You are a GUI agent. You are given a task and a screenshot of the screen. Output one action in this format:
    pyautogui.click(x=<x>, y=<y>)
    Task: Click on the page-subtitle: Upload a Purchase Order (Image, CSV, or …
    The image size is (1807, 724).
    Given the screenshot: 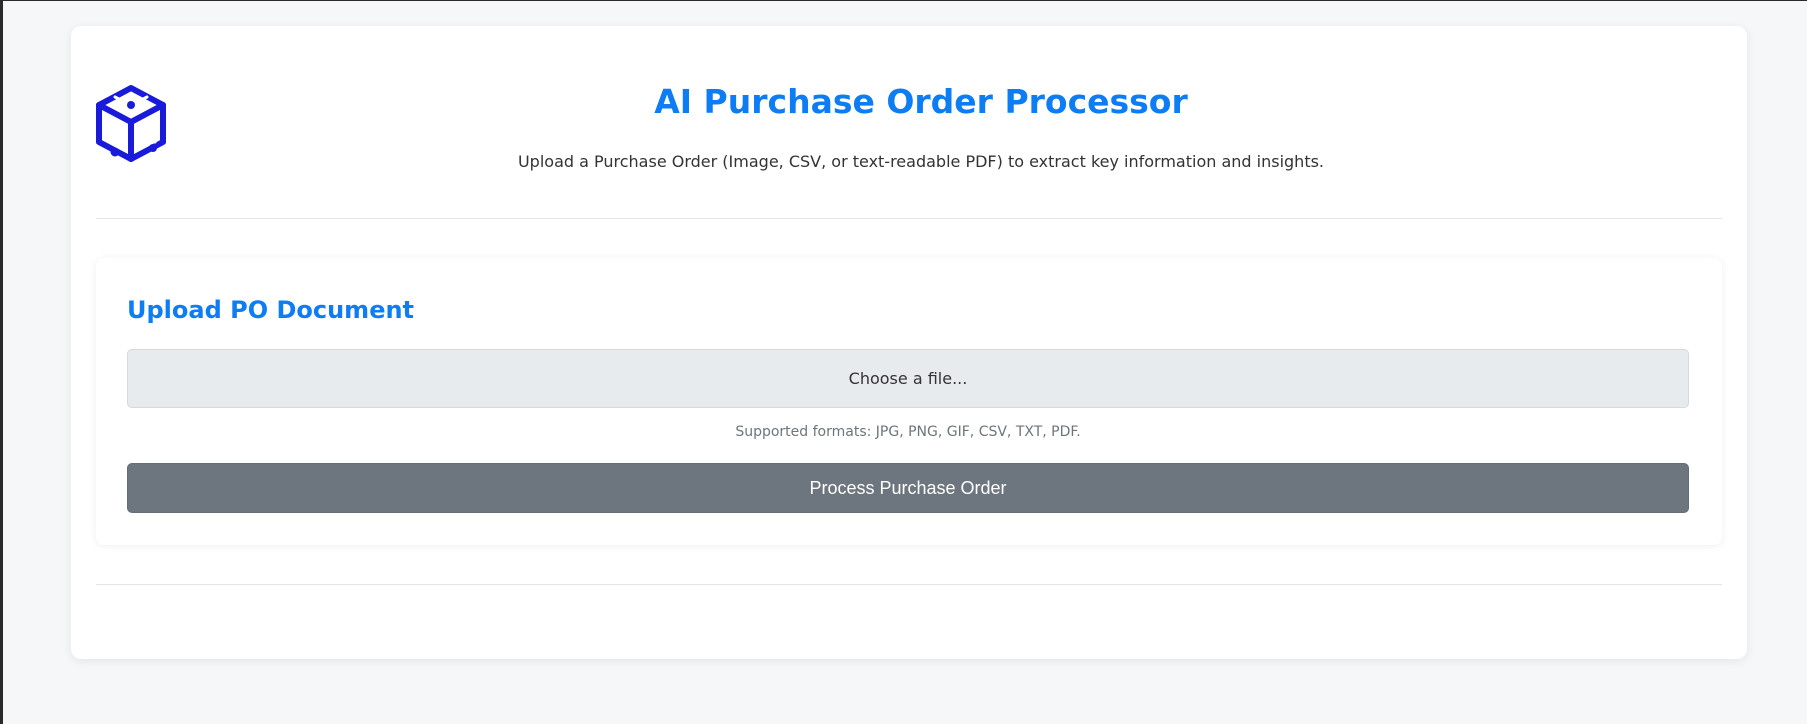 What is the action you would take?
    pyautogui.click(x=921, y=161)
    